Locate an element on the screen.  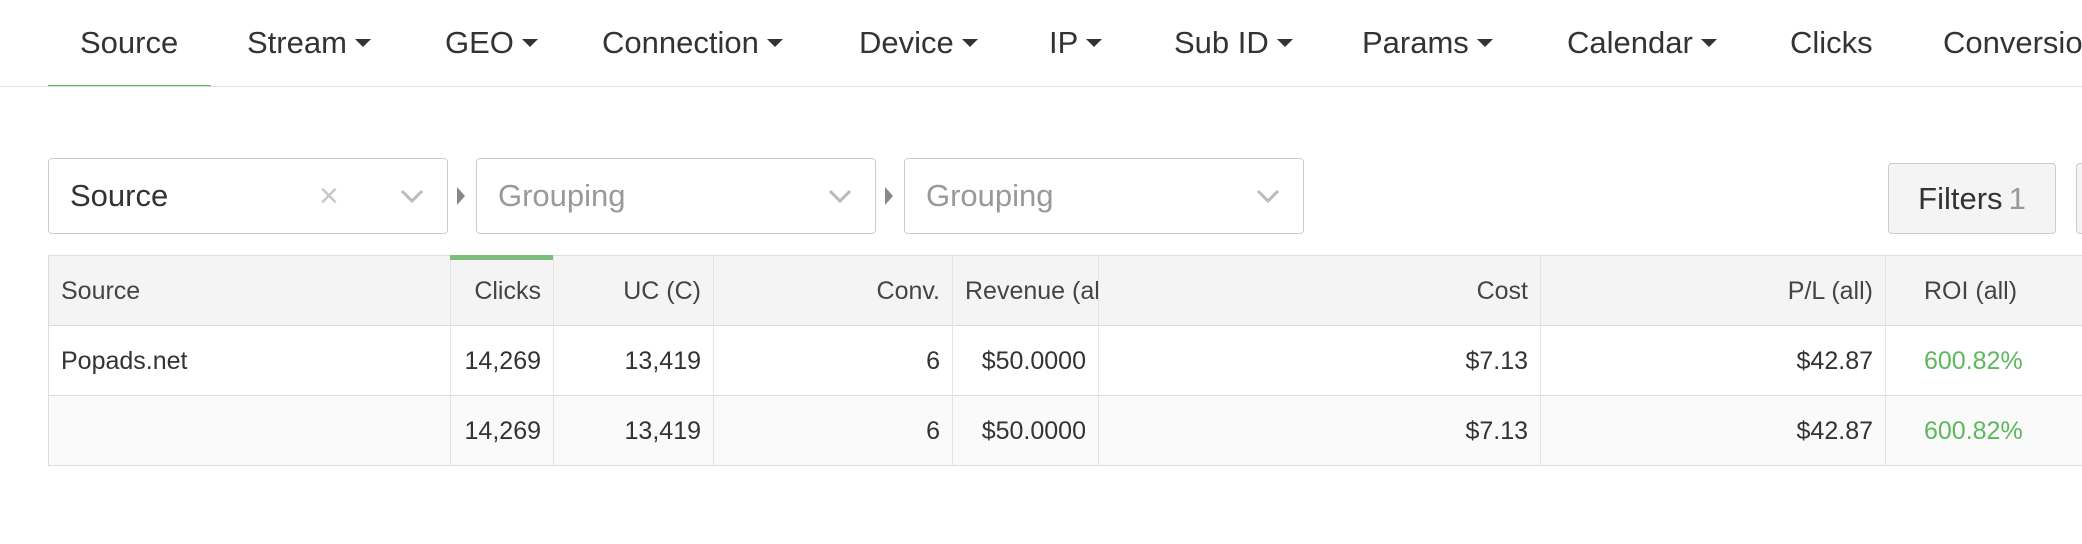
tab-connection: Connection is located at coordinates (692, 43).